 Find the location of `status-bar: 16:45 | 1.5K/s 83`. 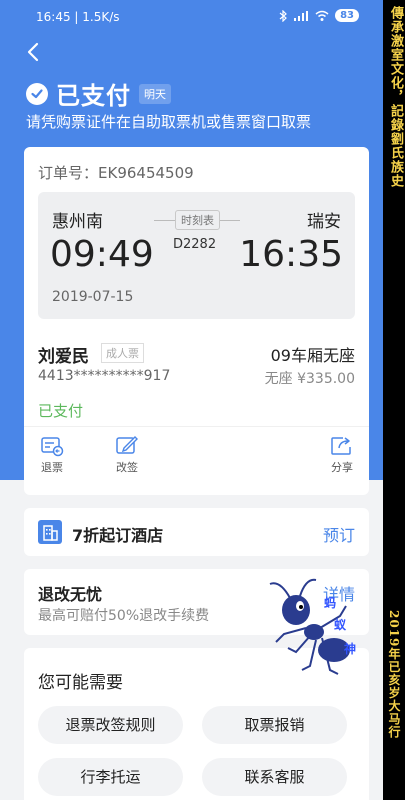

status-bar: 16:45 | 1.5K/s 83 is located at coordinates (191, 17).